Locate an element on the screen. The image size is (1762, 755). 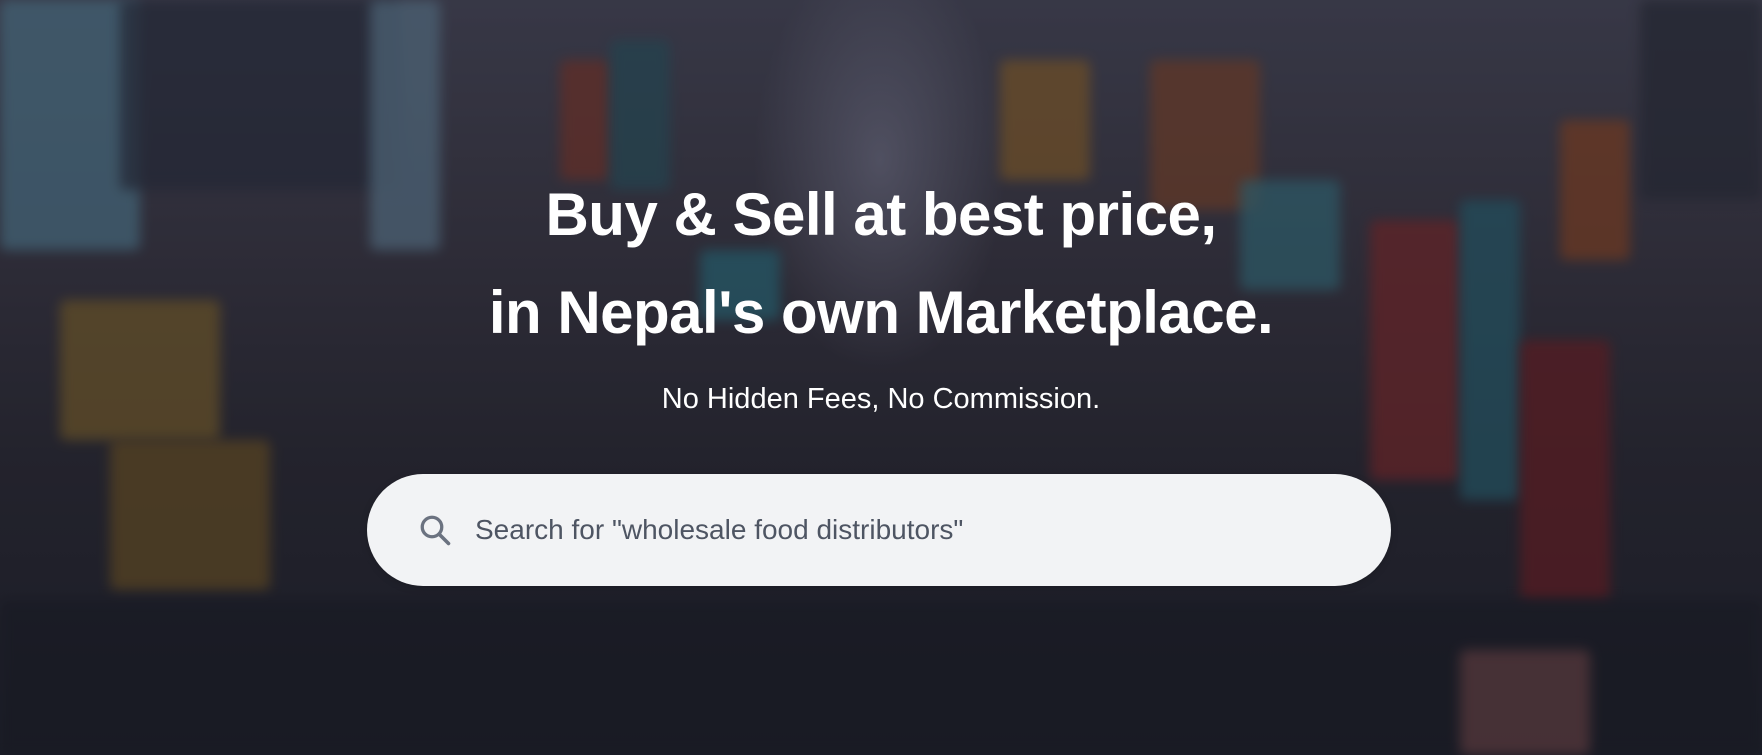
hero-subheadline: No Hidden Fees, No Commission. is located at coordinates (881, 399).